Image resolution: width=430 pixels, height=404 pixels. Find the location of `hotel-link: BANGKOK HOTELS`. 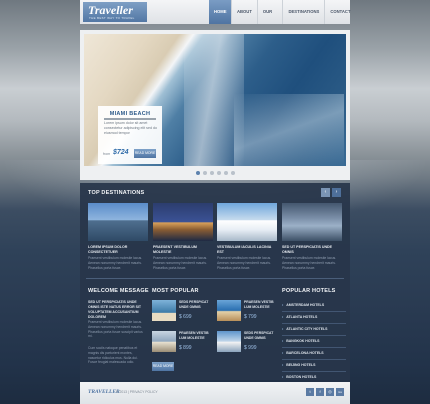

hotel-link: BANGKOK HOTELS is located at coordinates (314, 342).